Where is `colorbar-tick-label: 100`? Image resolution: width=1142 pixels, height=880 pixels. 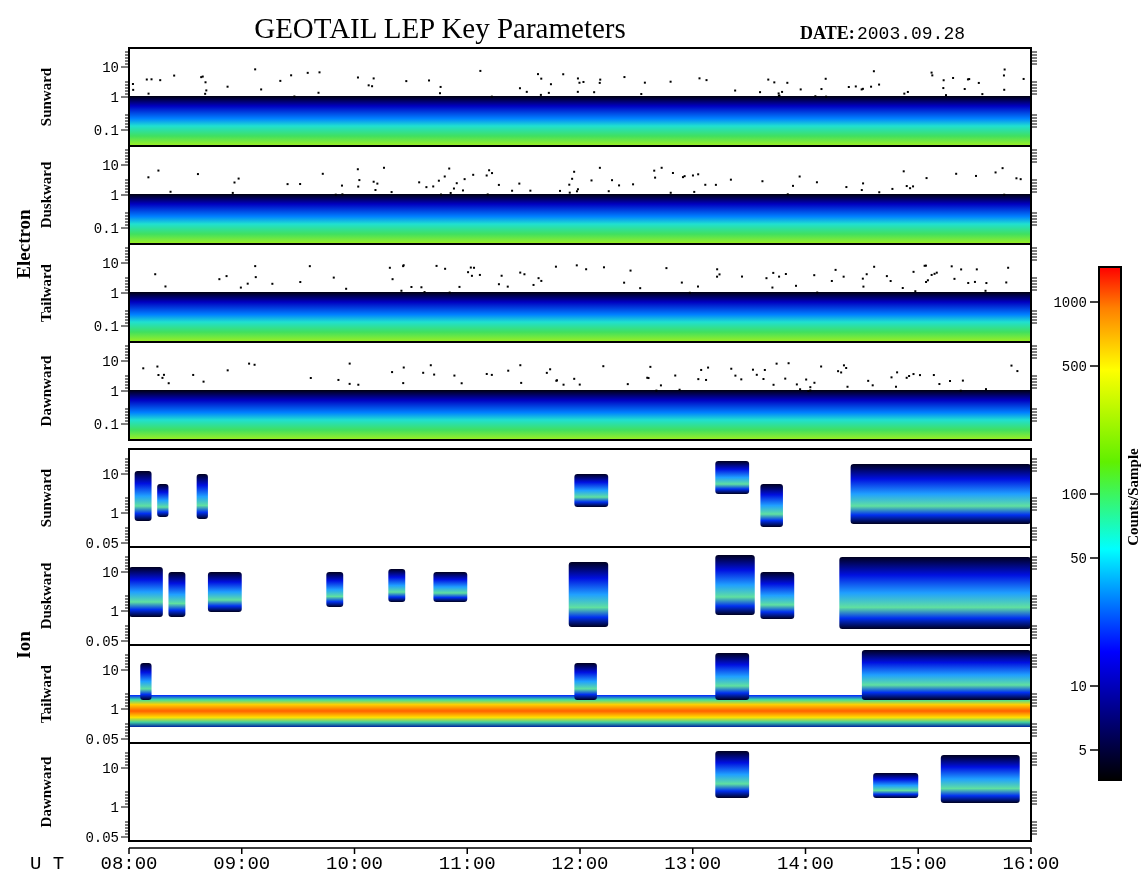
colorbar-tick-label: 100 is located at coordinates (1074, 495).